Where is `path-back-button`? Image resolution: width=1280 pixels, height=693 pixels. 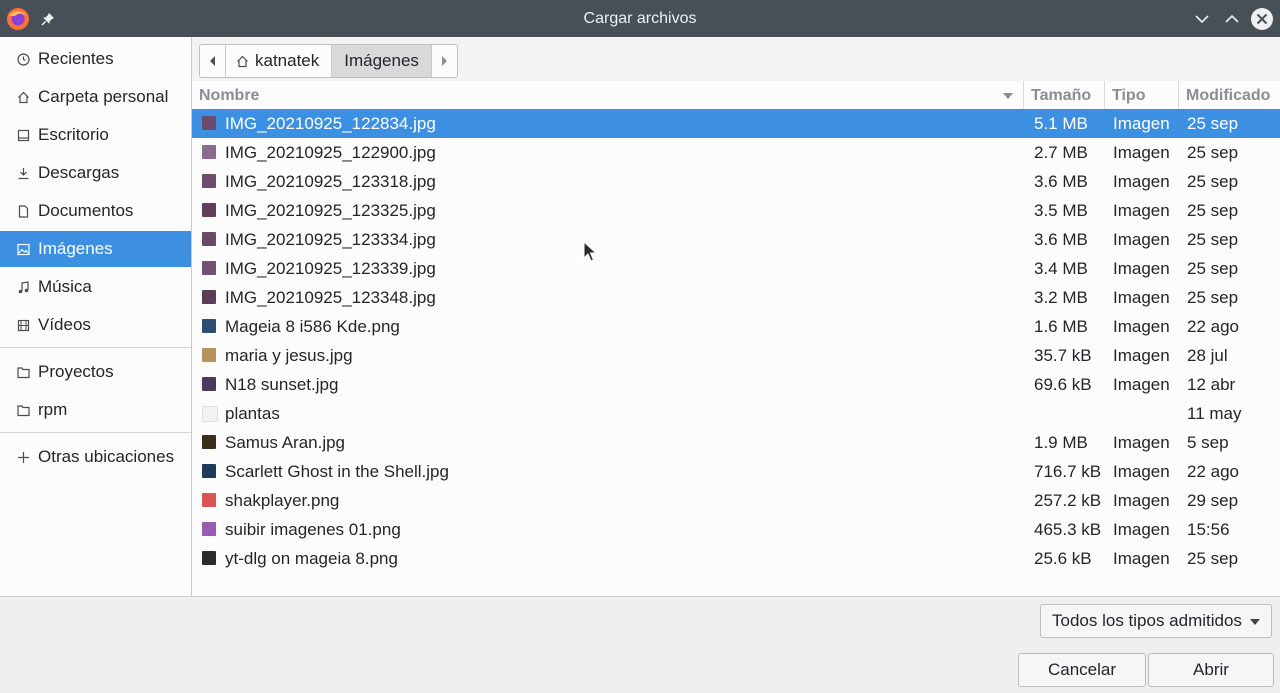 path-back-button is located at coordinates (213, 61).